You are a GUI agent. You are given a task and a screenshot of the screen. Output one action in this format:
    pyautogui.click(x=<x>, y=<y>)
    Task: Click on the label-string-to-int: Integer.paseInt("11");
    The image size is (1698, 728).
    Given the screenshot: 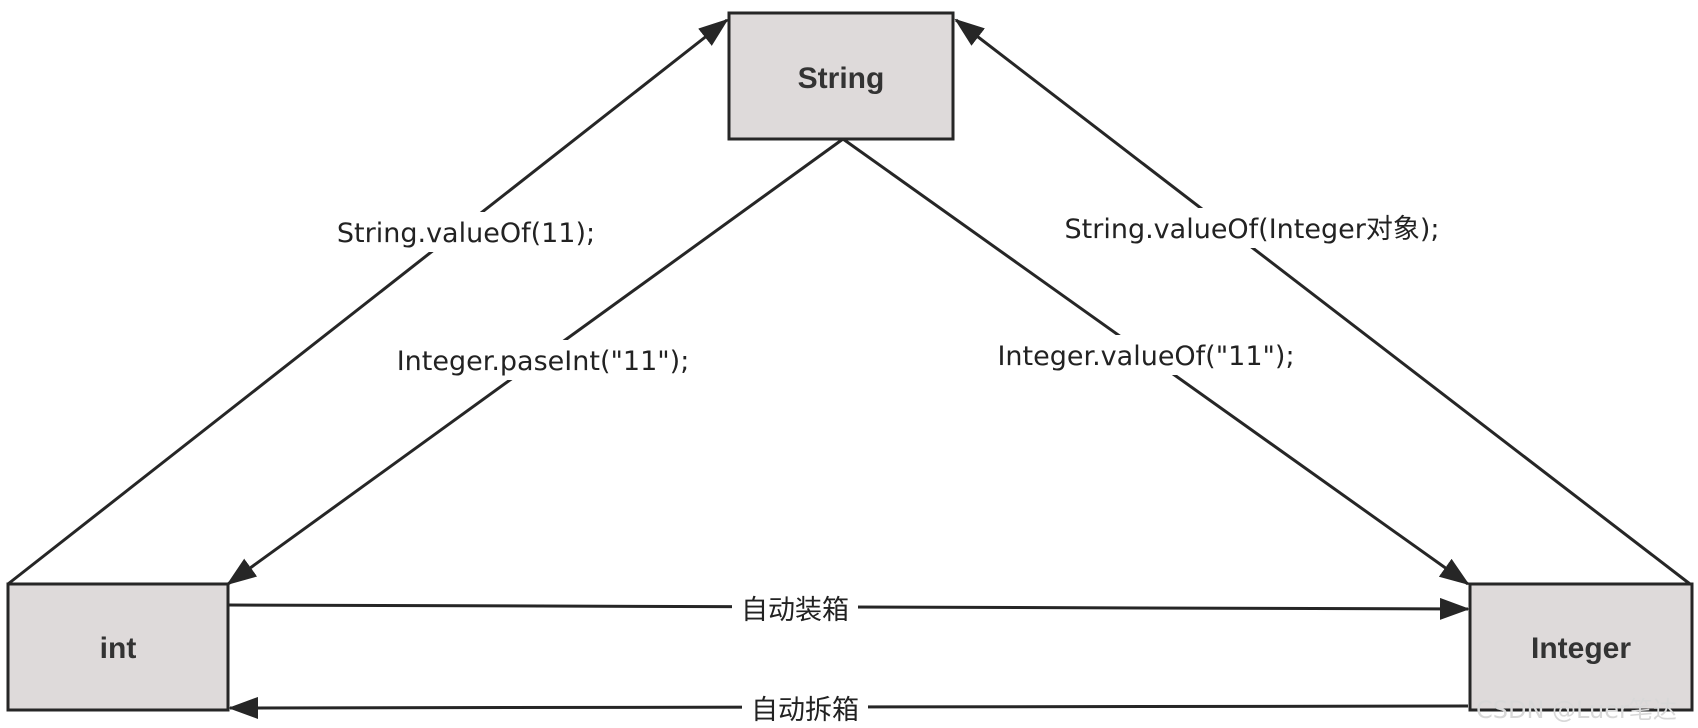 What is the action you would take?
    pyautogui.click(x=543, y=361)
    